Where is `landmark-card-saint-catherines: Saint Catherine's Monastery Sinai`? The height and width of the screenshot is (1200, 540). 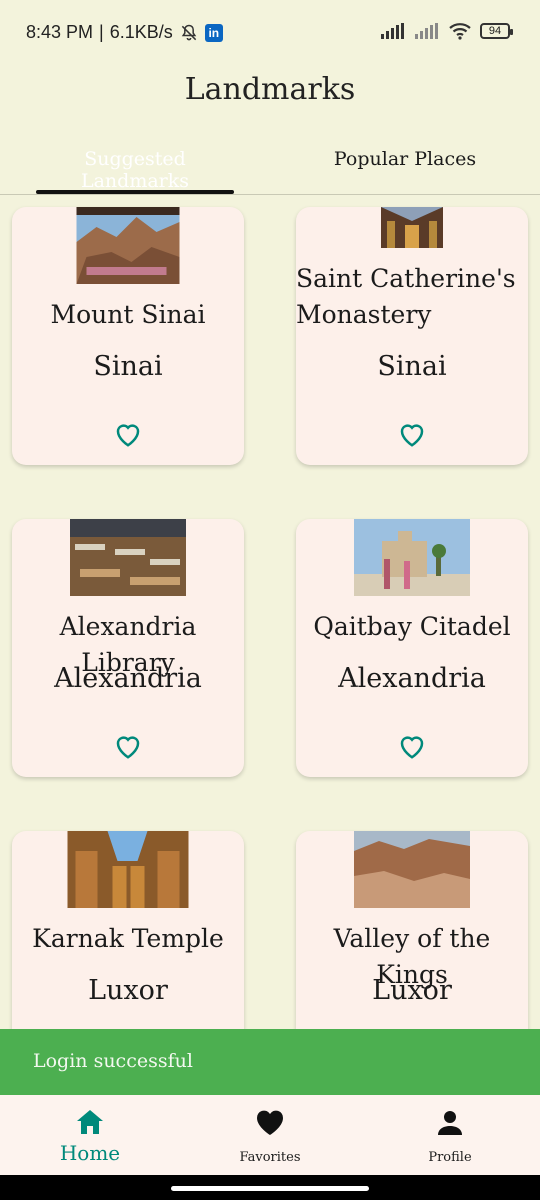
landmark-card-saint-catherines: Saint Catherine's Monastery Sinai is located at coordinates (412, 336).